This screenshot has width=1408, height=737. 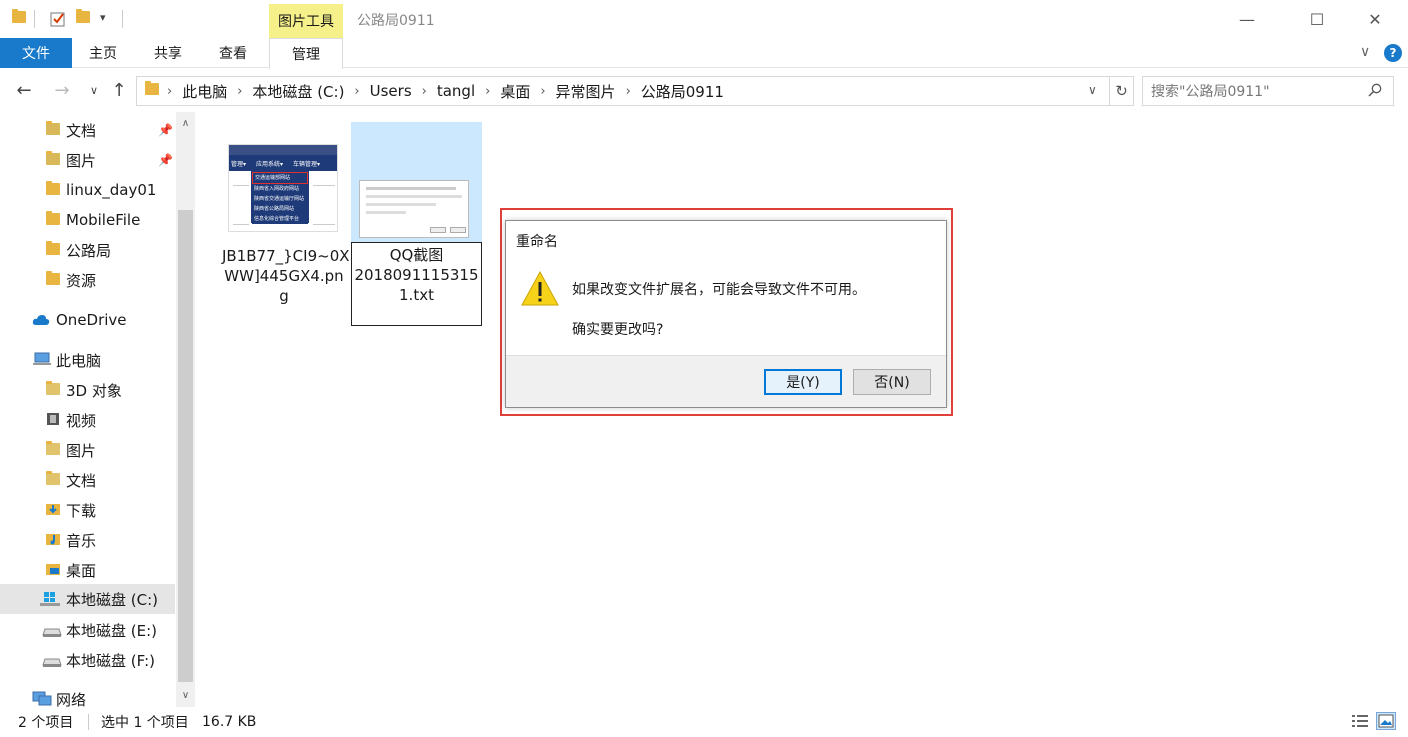 I want to click on details-view-icon, so click(x=1360, y=721).